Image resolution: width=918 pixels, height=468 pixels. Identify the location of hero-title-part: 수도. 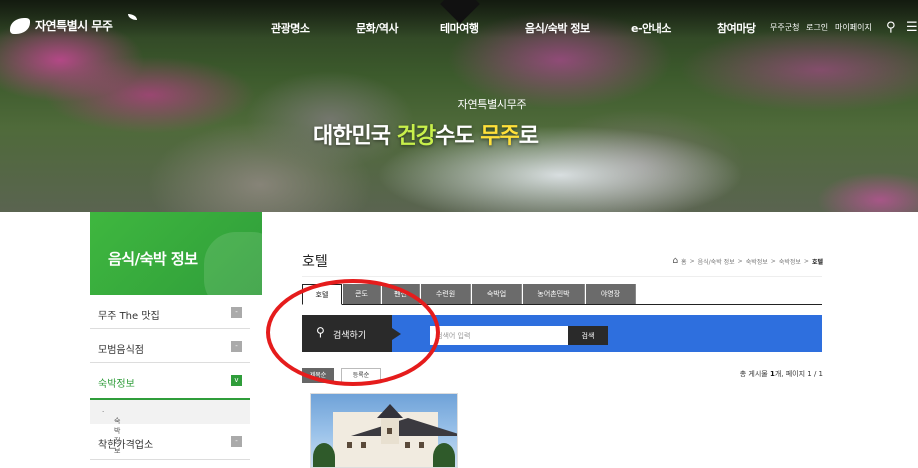
(458, 136).